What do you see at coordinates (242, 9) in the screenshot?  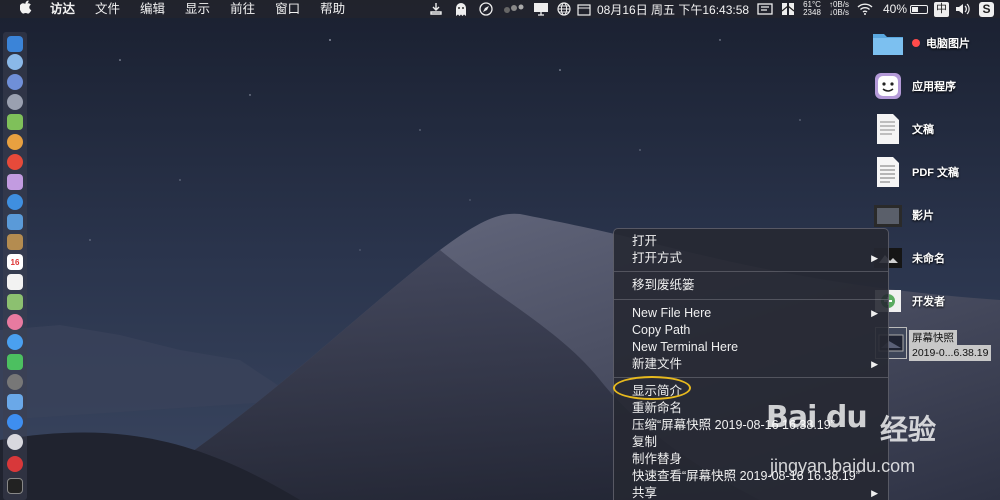 I see `menu-go: 前往` at bounding box center [242, 9].